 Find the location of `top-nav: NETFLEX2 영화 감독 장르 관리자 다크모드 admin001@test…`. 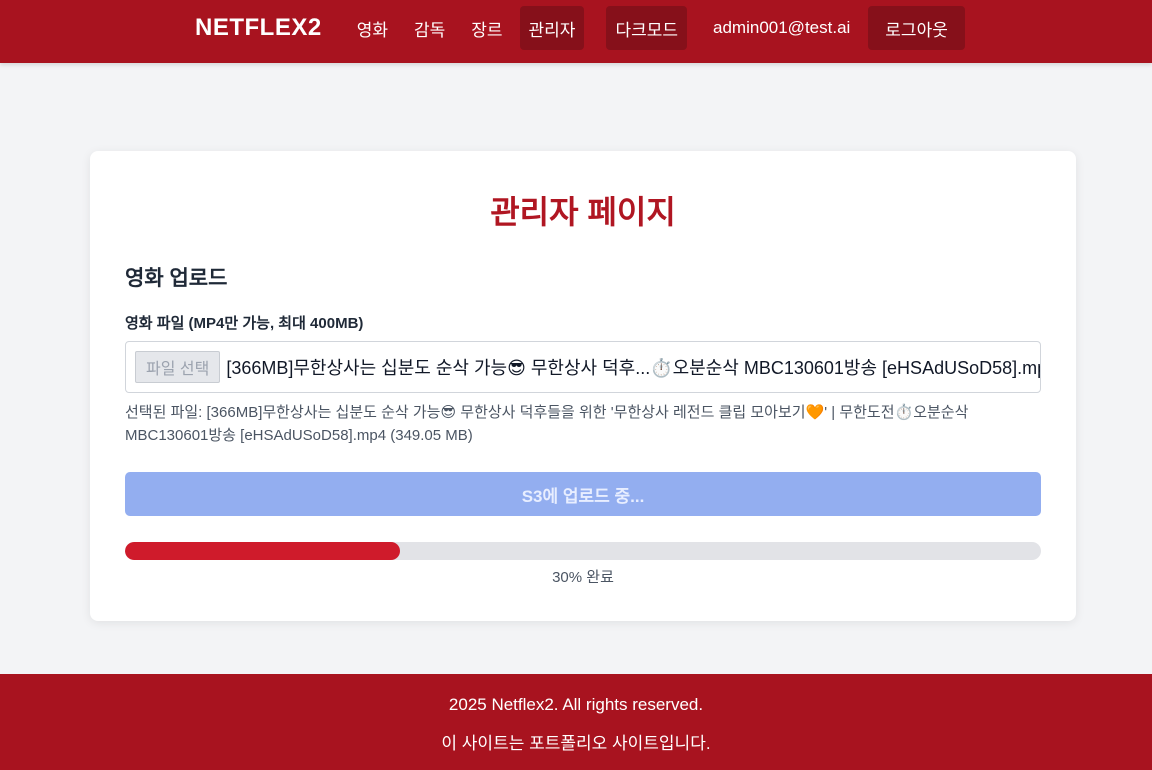

top-nav: NETFLEX2 영화 감독 장르 관리자 다크모드 admin001@test… is located at coordinates (576, 31).